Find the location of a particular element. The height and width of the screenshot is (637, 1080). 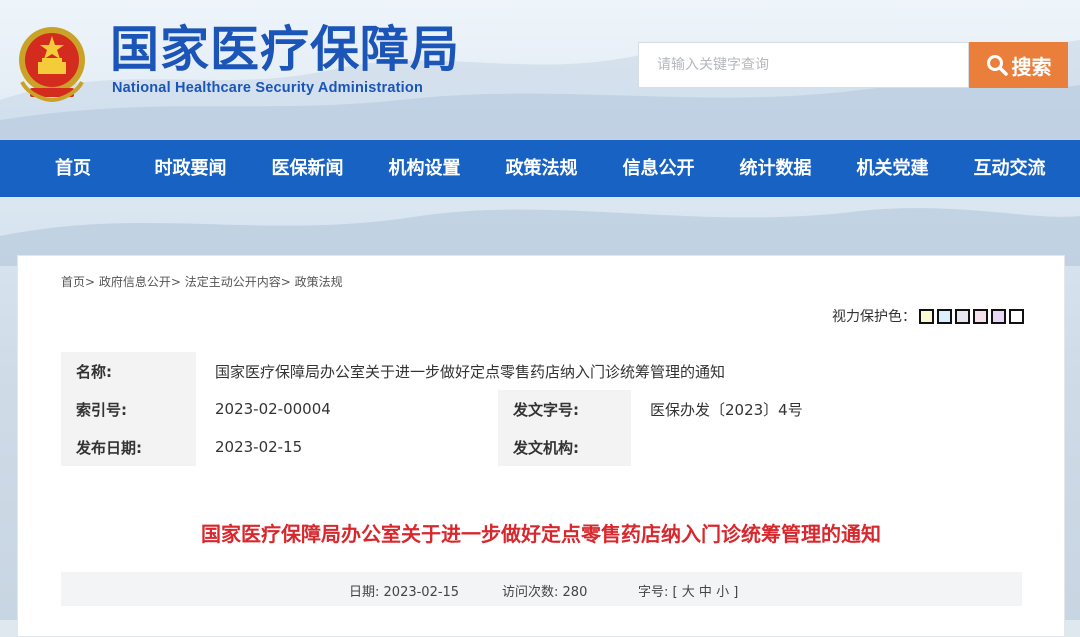

eye-care-swatch-blue is located at coordinates (944, 316).